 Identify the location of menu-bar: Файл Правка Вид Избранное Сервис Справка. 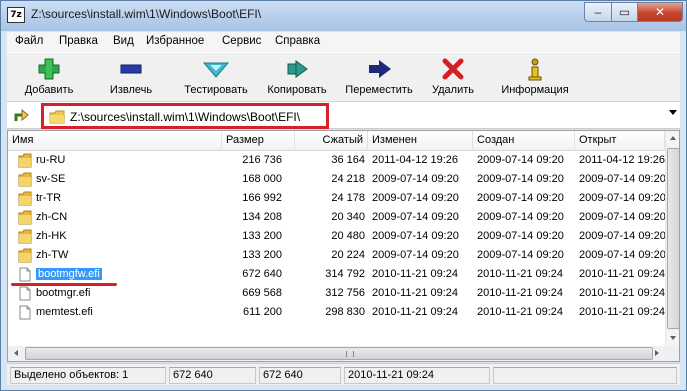
(343, 42).